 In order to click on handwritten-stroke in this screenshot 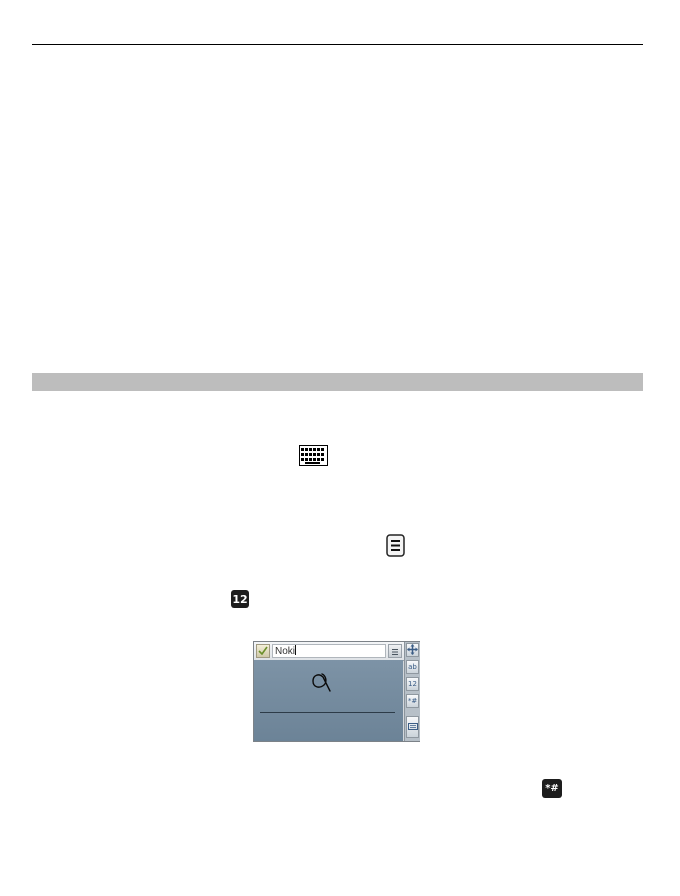, I will do `click(324, 685)`.